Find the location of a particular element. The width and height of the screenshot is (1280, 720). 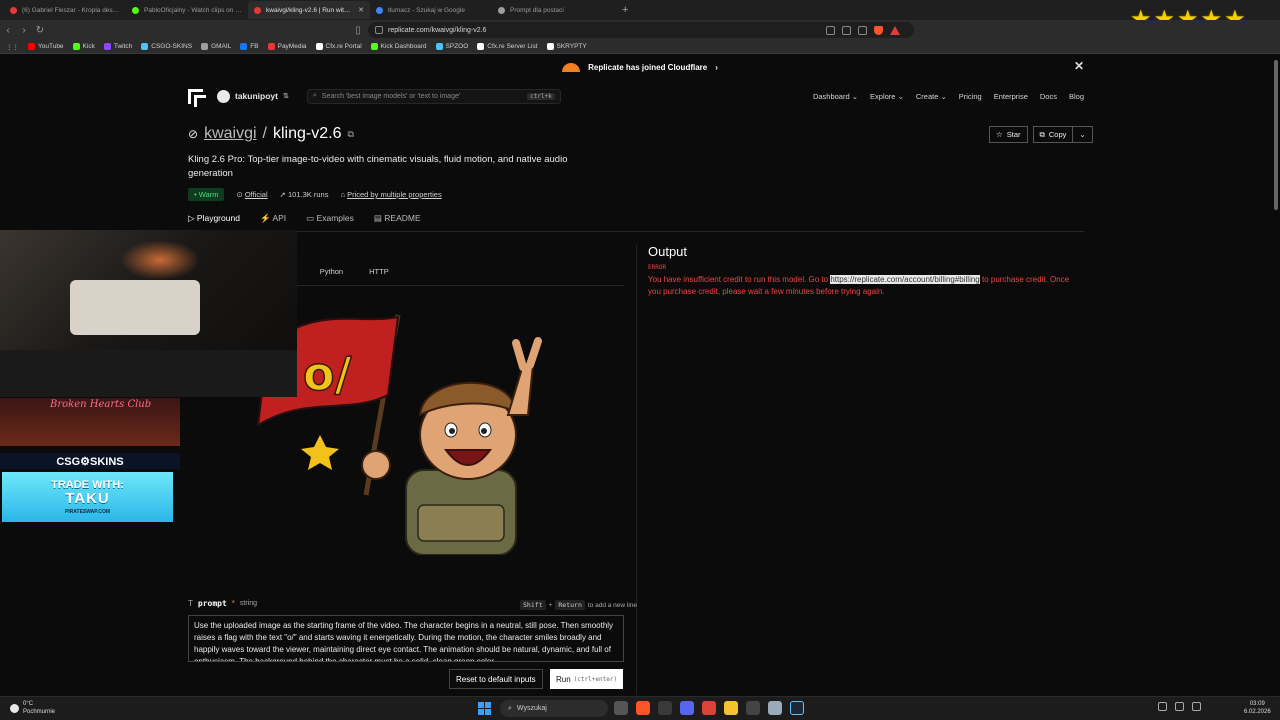

nav-enterprise: Enterprise is located at coordinates (1011, 96).